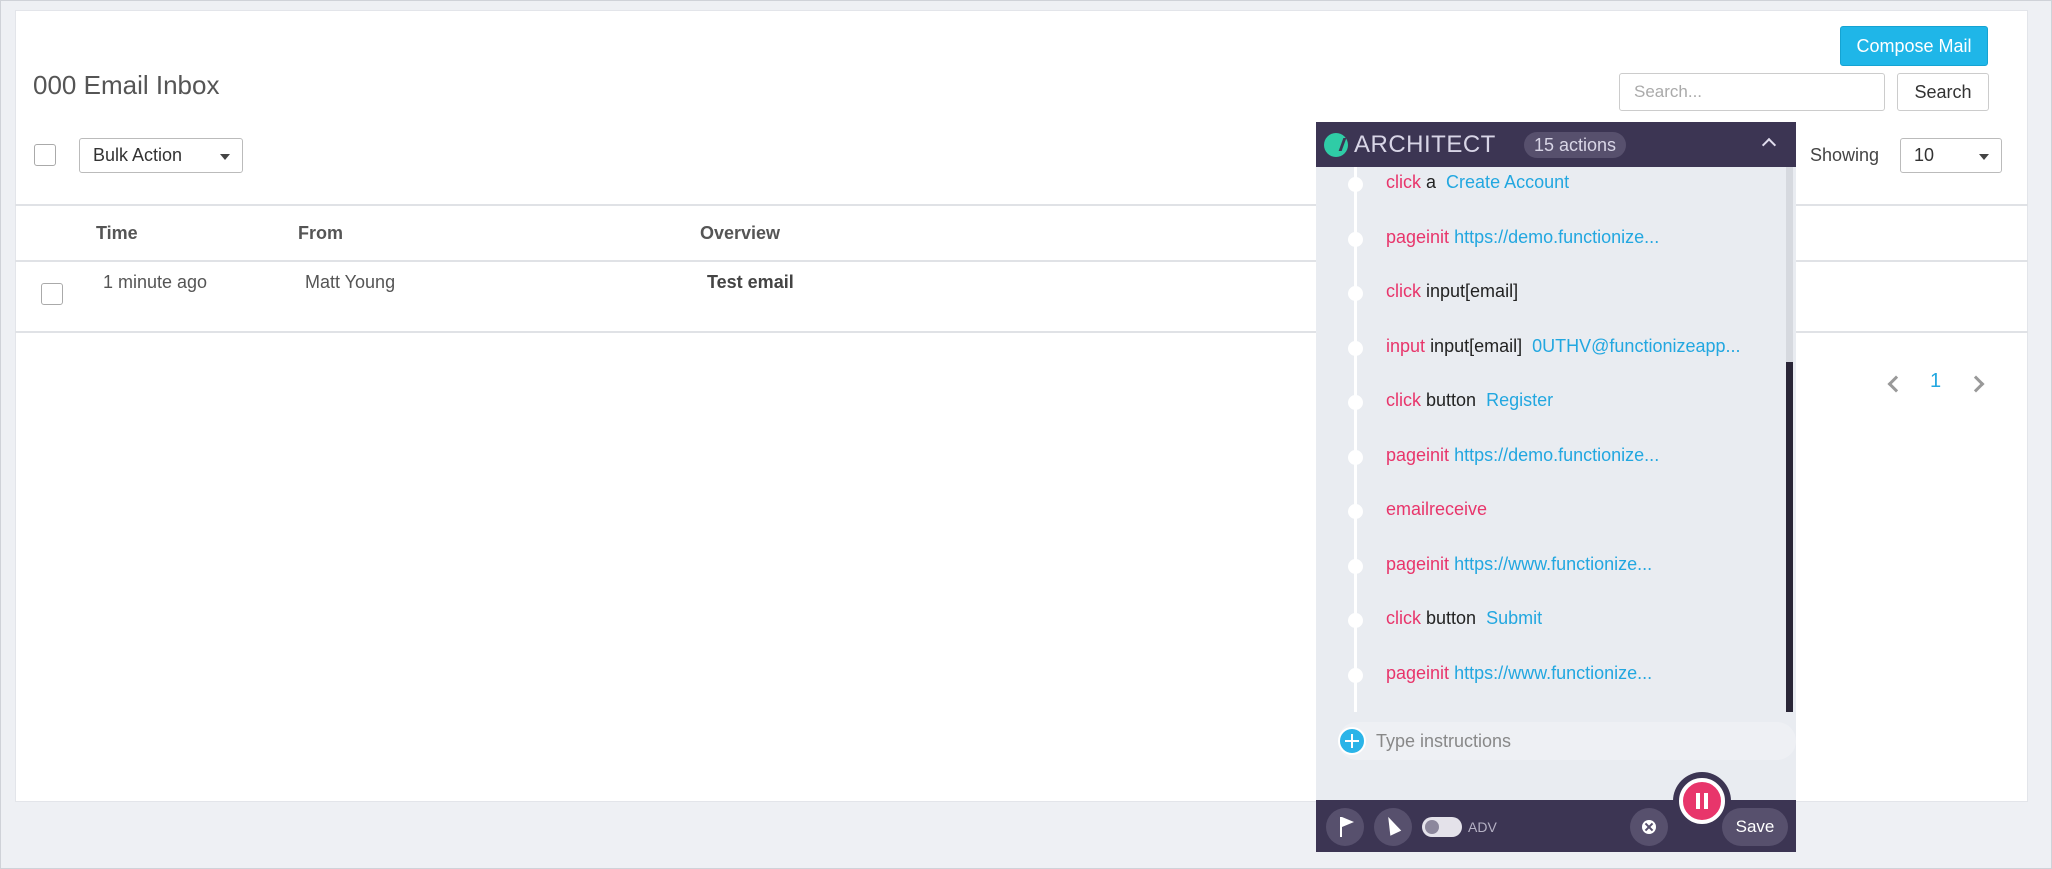 This screenshot has height=869, width=2052. Describe the element at coordinates (1520, 400) in the screenshot. I see `action-value: Register` at that location.